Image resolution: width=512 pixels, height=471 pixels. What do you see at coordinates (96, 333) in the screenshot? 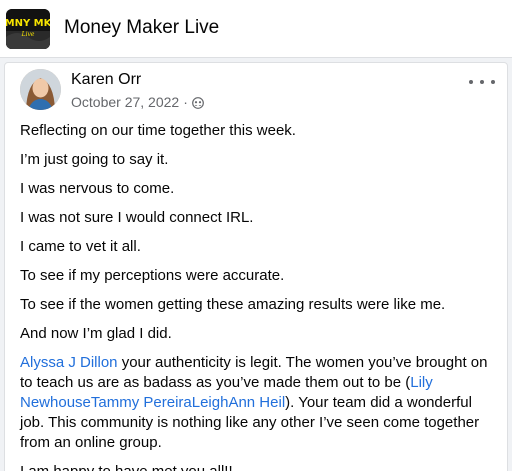
I see `post-paragraph: And now I’m glad I did.` at bounding box center [96, 333].